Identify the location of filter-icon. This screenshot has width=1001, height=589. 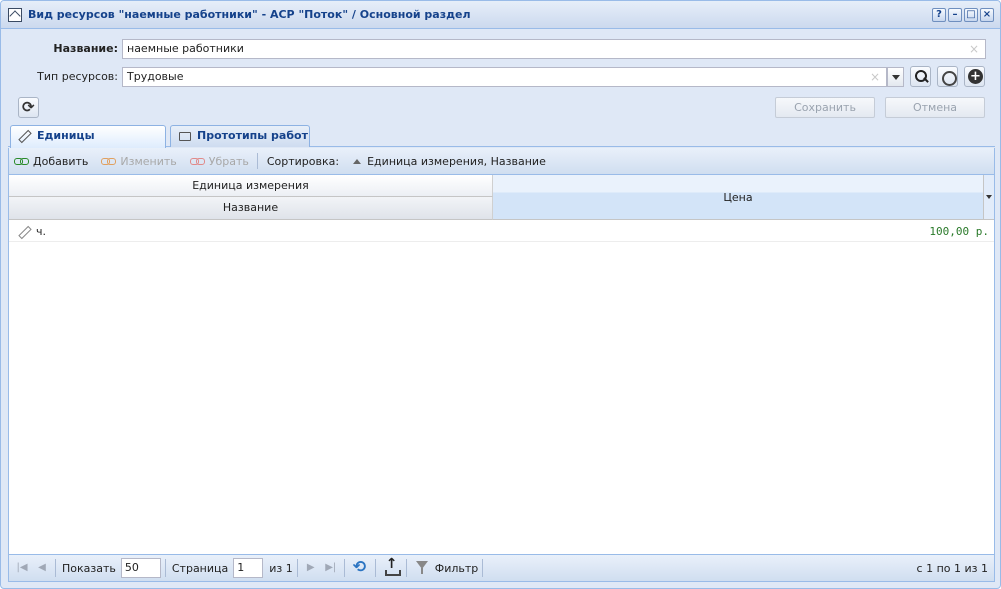
(423, 568).